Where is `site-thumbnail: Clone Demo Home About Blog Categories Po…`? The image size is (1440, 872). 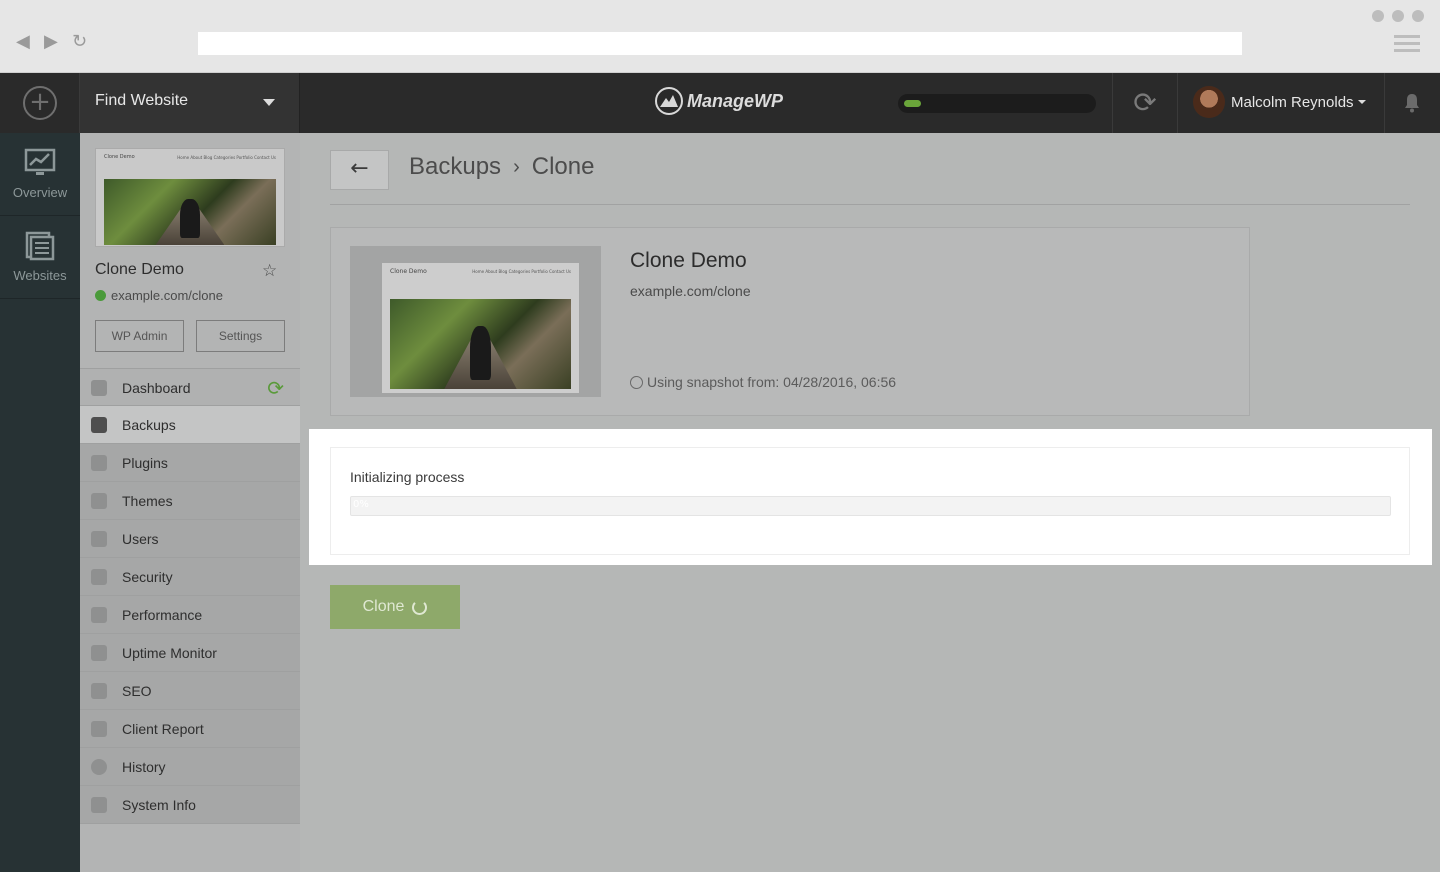
site-thumbnail: Clone Demo Home About Blog Categories Po… is located at coordinates (190, 197).